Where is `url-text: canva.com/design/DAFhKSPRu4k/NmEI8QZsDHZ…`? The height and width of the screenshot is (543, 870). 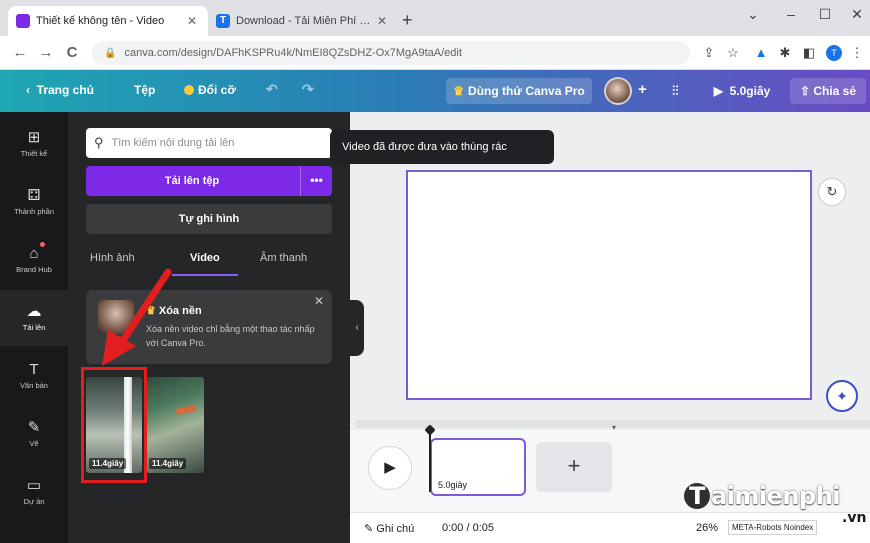 url-text: canva.com/design/DAFhKSPRu4k/NmEI8QZsDHZ… is located at coordinates (293, 53).